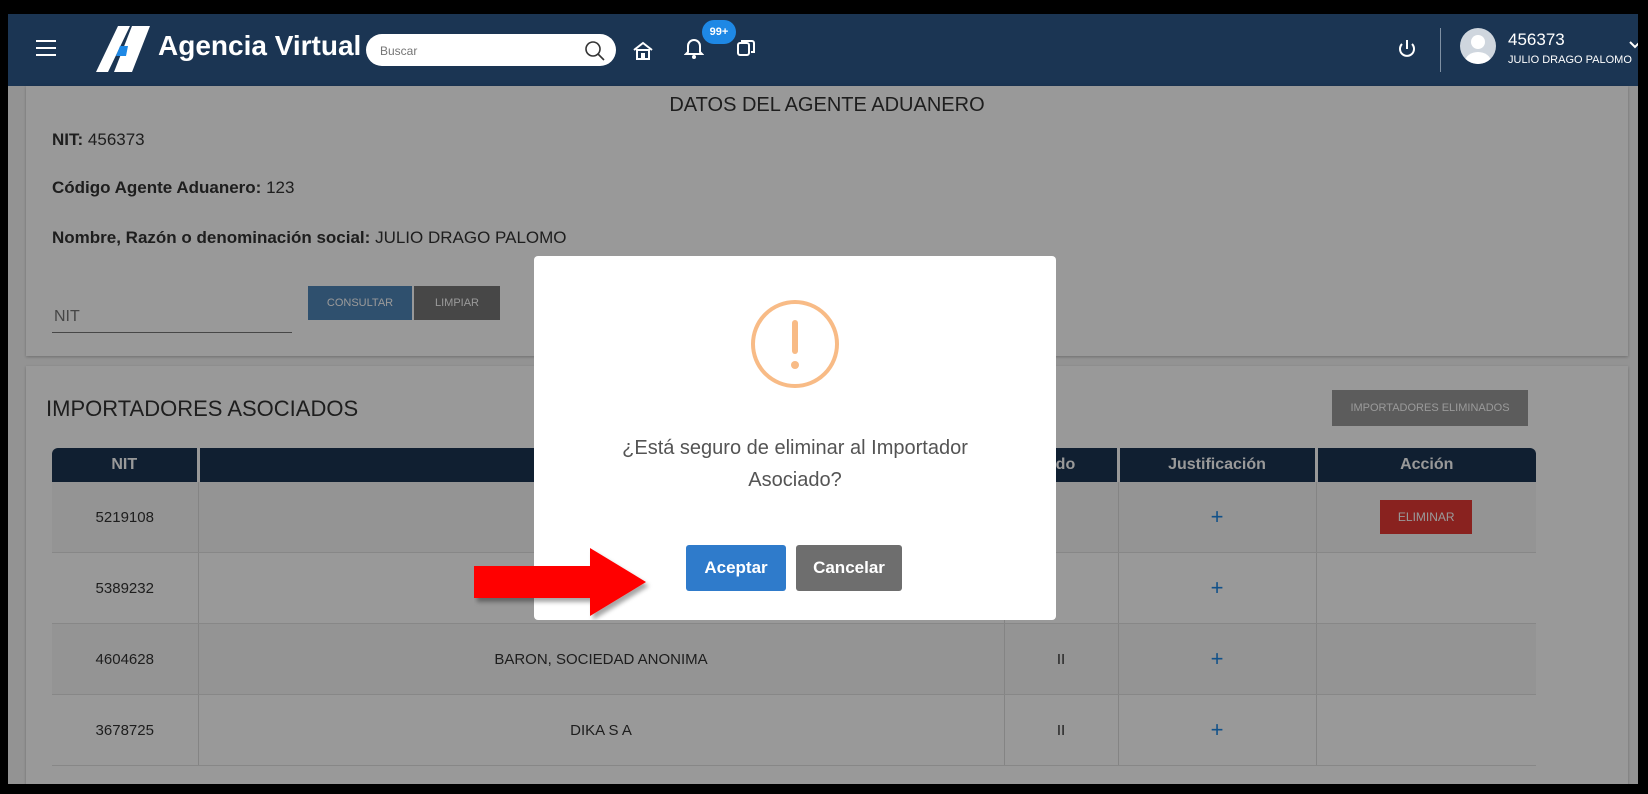 This screenshot has width=1648, height=794. What do you see at coordinates (1478, 49) in the screenshot?
I see `user-avatar-icon` at bounding box center [1478, 49].